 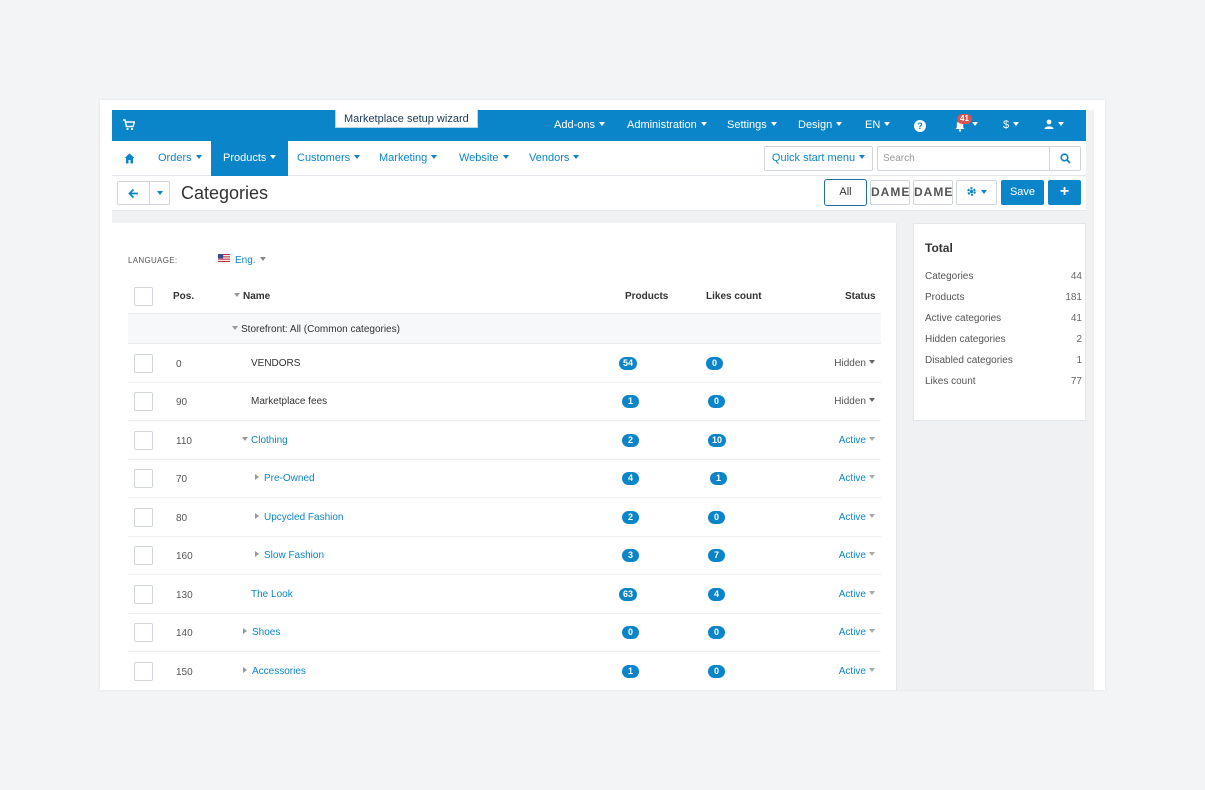 What do you see at coordinates (1011, 125) in the screenshot?
I see `menu-currency: $` at bounding box center [1011, 125].